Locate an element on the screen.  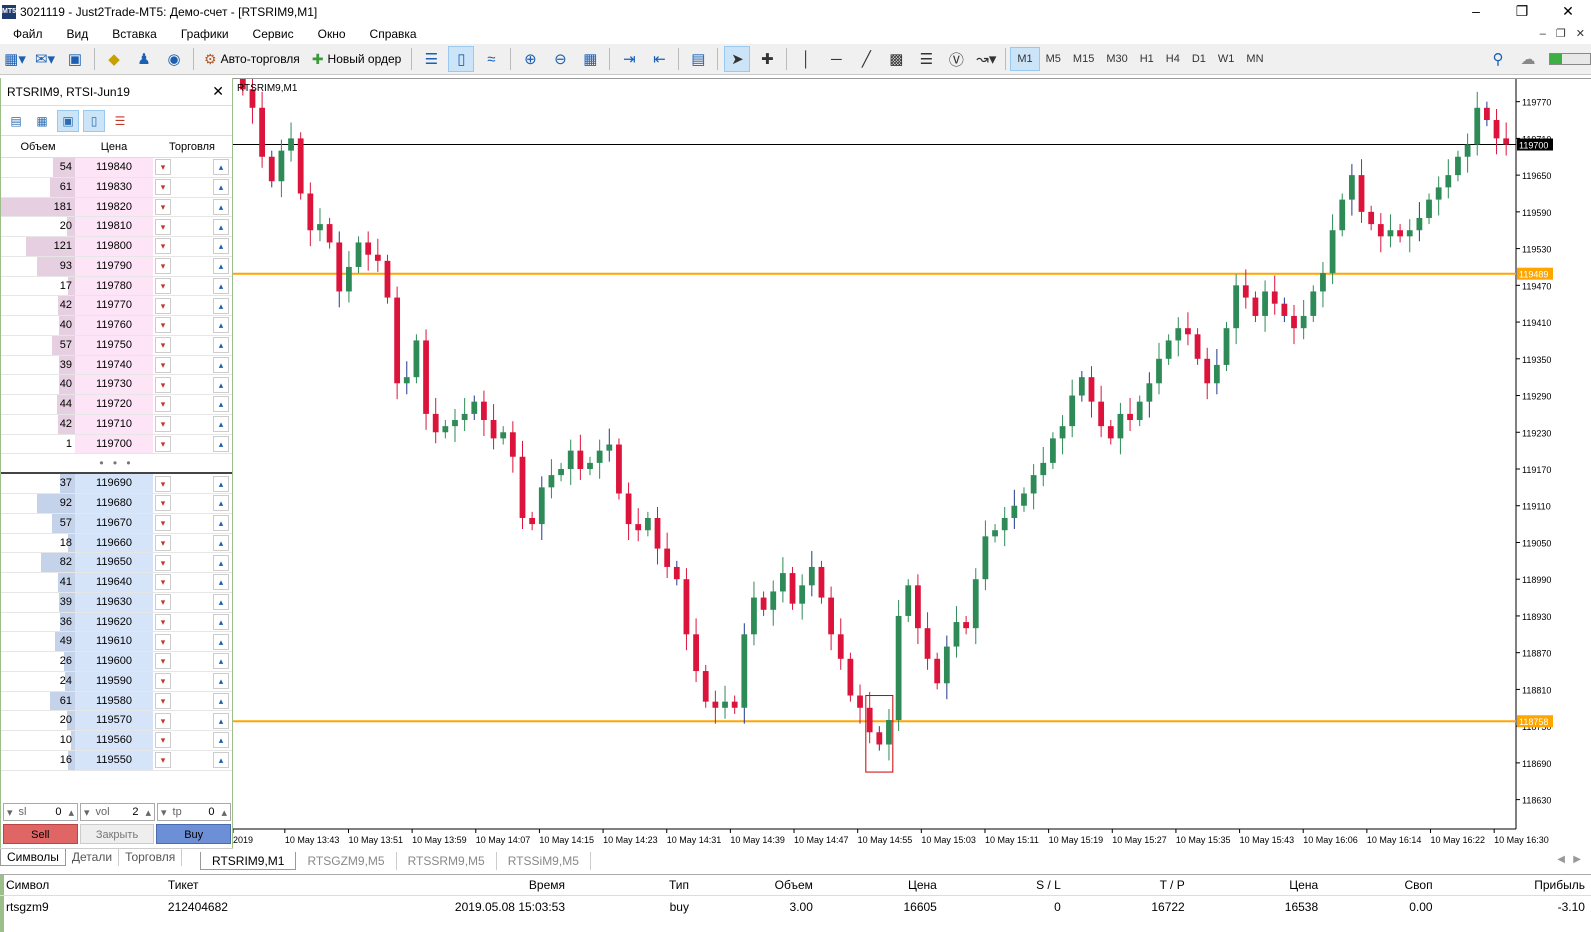
tf-h4: H4 is located at coordinates (1173, 59).